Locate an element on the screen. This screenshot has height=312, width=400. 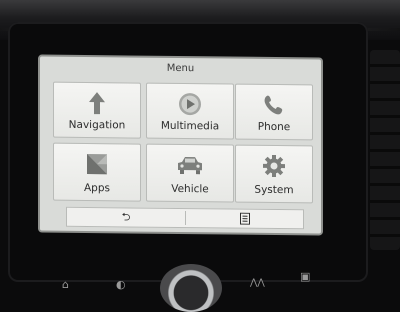
tile-phone: Phone is located at coordinates (274, 112).